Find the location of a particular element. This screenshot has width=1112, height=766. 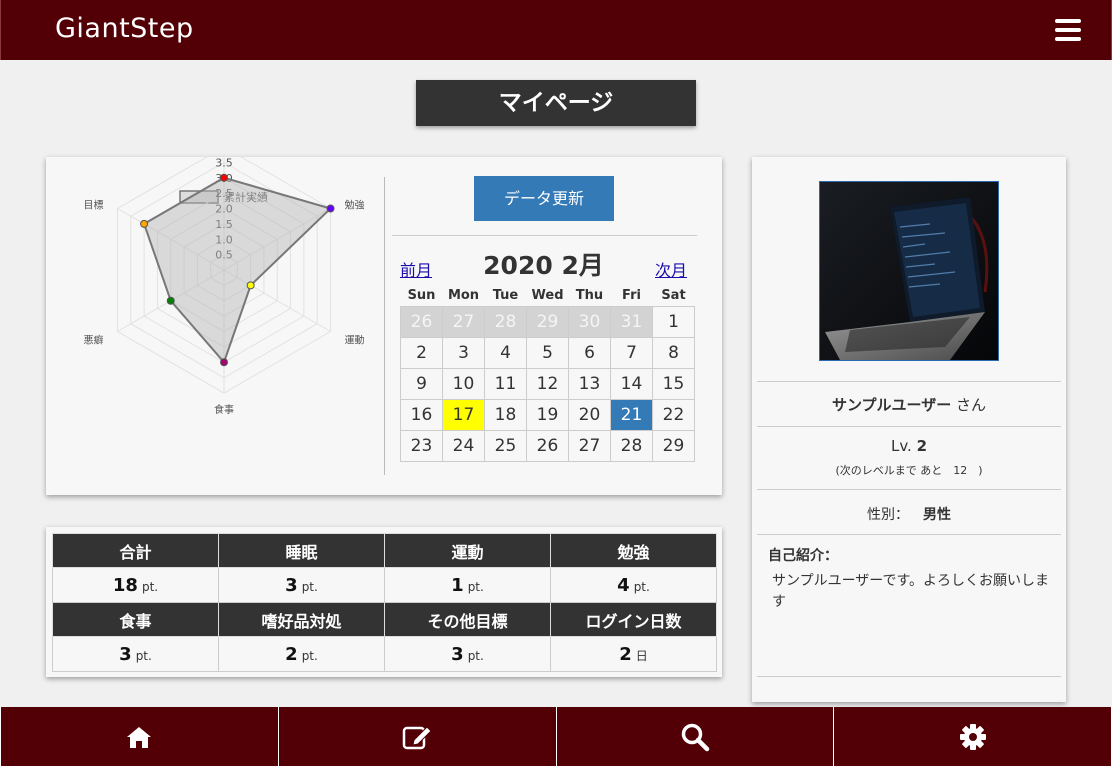

weekday-header: Sun is located at coordinates (421, 296).